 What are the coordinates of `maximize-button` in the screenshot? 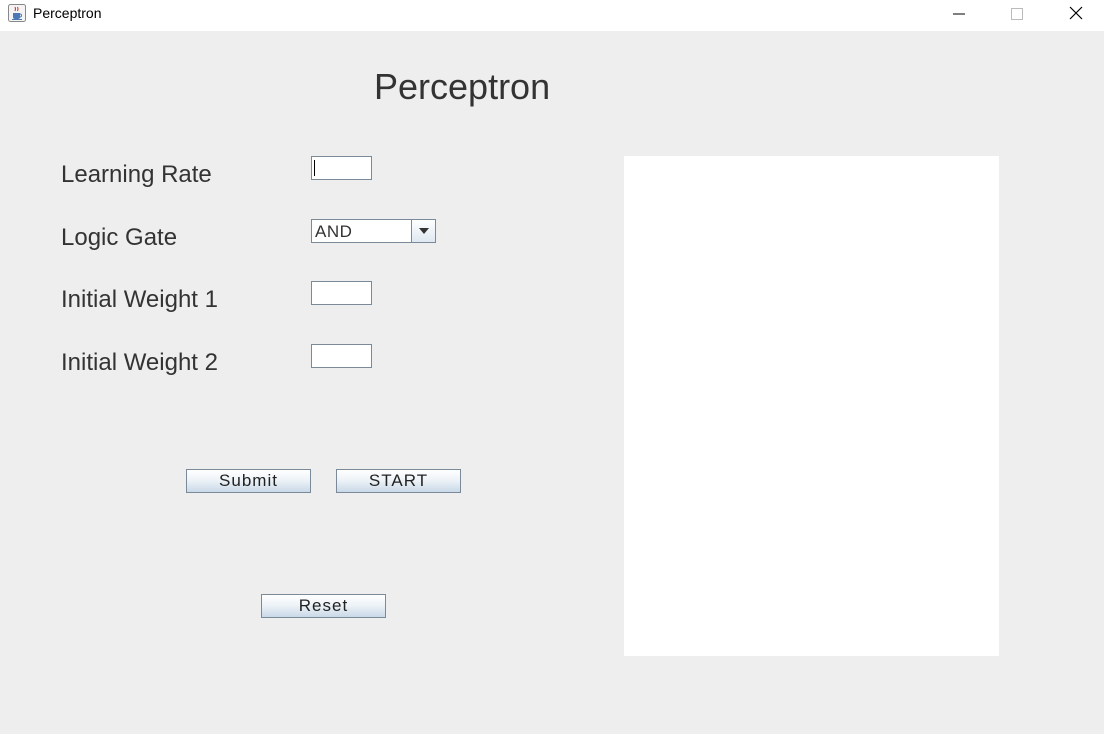 It's located at (1017, 15).